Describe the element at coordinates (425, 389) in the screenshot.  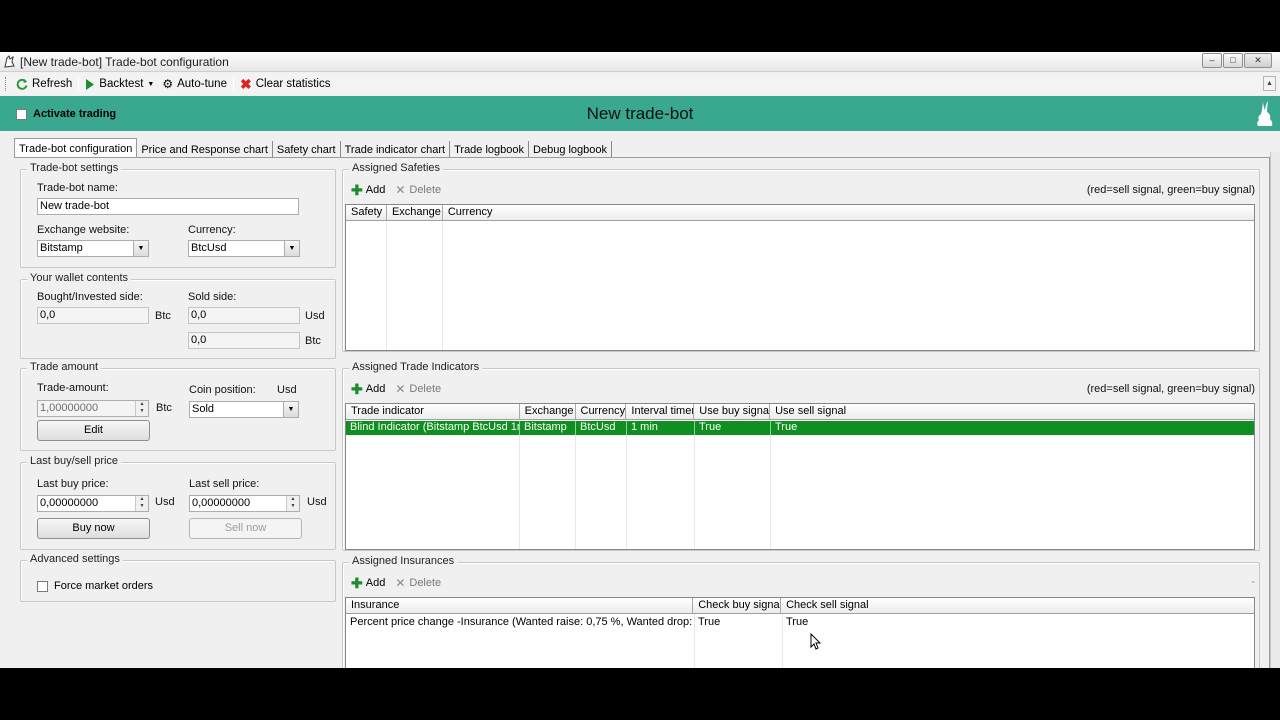
I see `delete-indicator-button: Delete` at that location.